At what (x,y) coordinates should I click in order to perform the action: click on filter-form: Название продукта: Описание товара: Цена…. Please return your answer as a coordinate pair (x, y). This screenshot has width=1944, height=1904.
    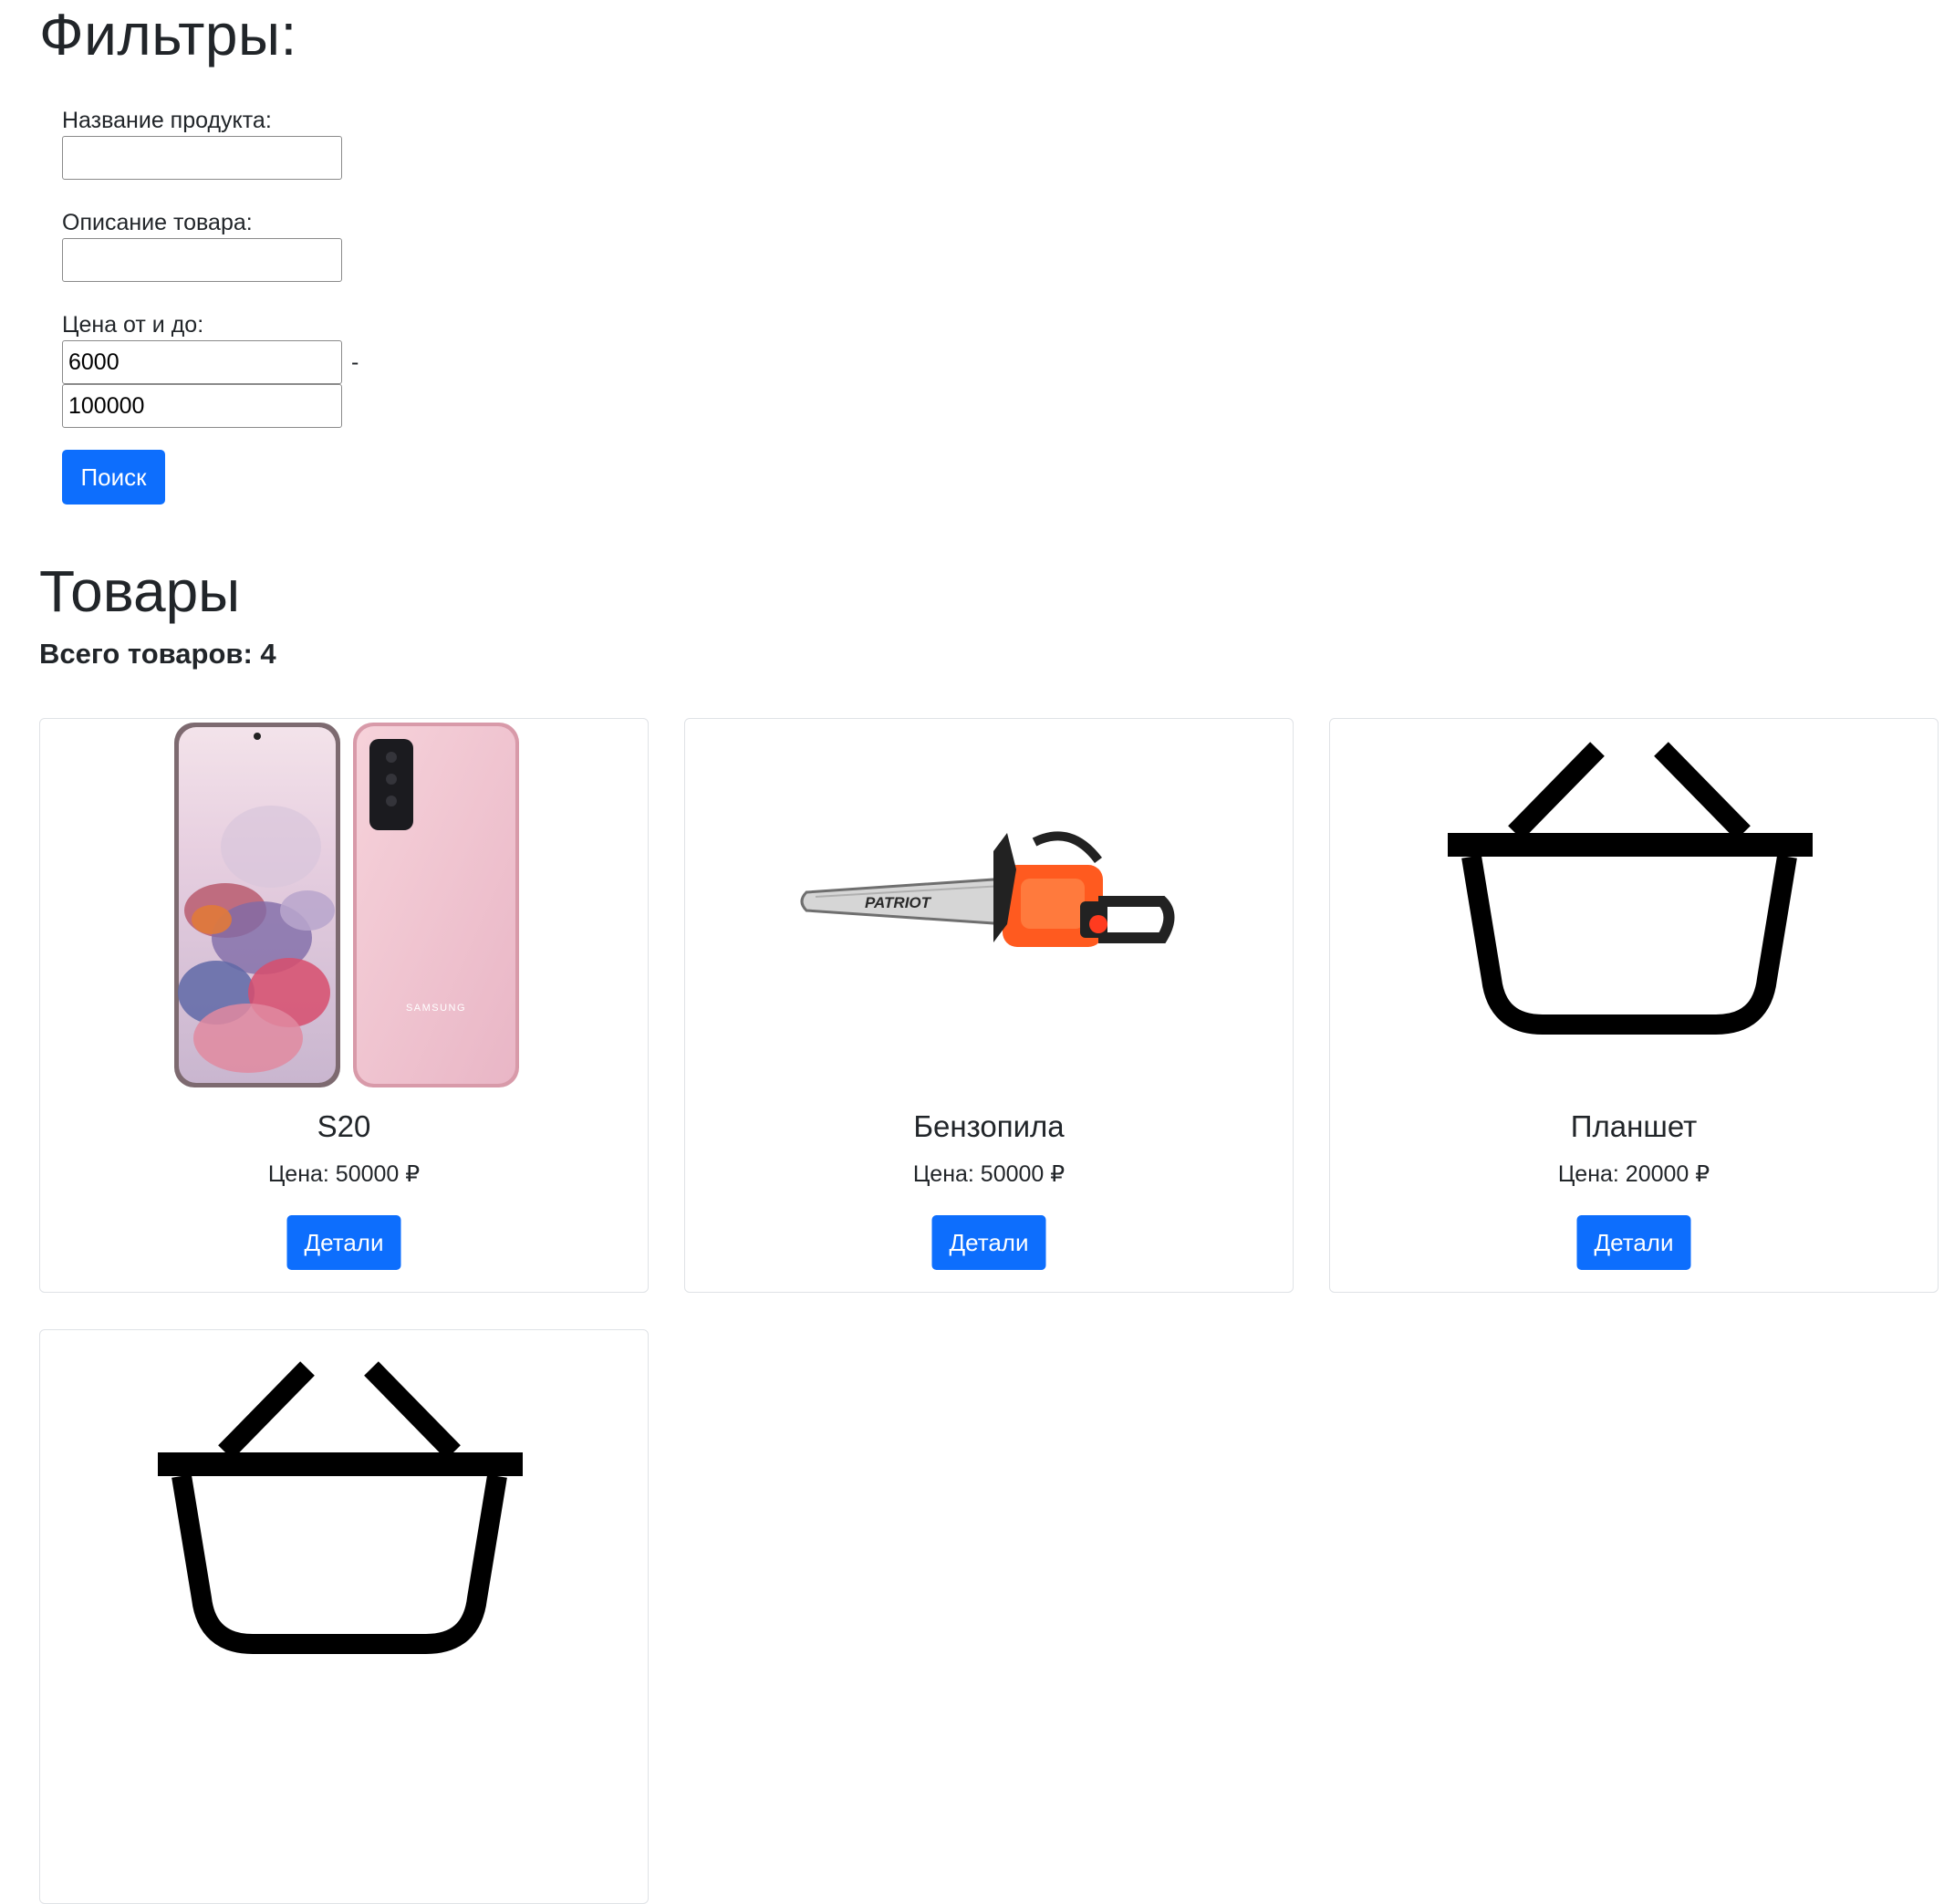
    Looking at the image, I should click on (210, 305).